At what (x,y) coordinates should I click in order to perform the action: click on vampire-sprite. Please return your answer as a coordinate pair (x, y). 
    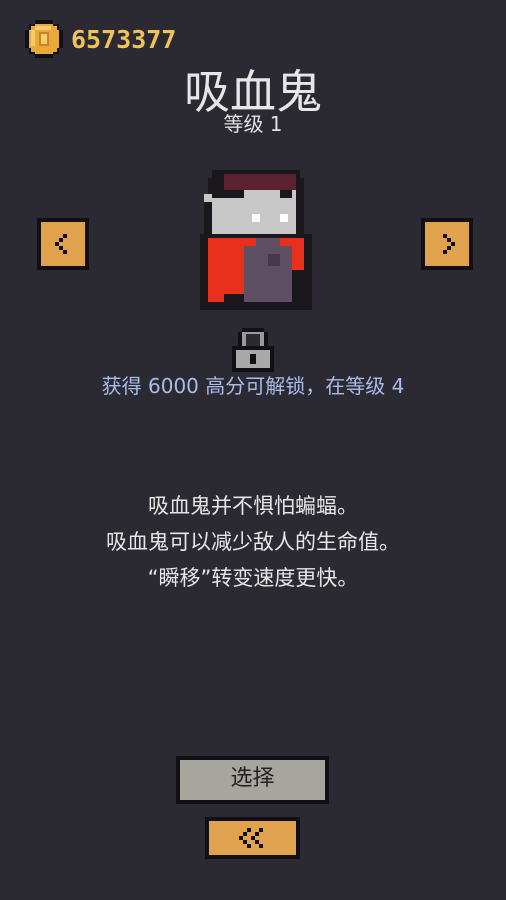
    Looking at the image, I should click on (256, 240).